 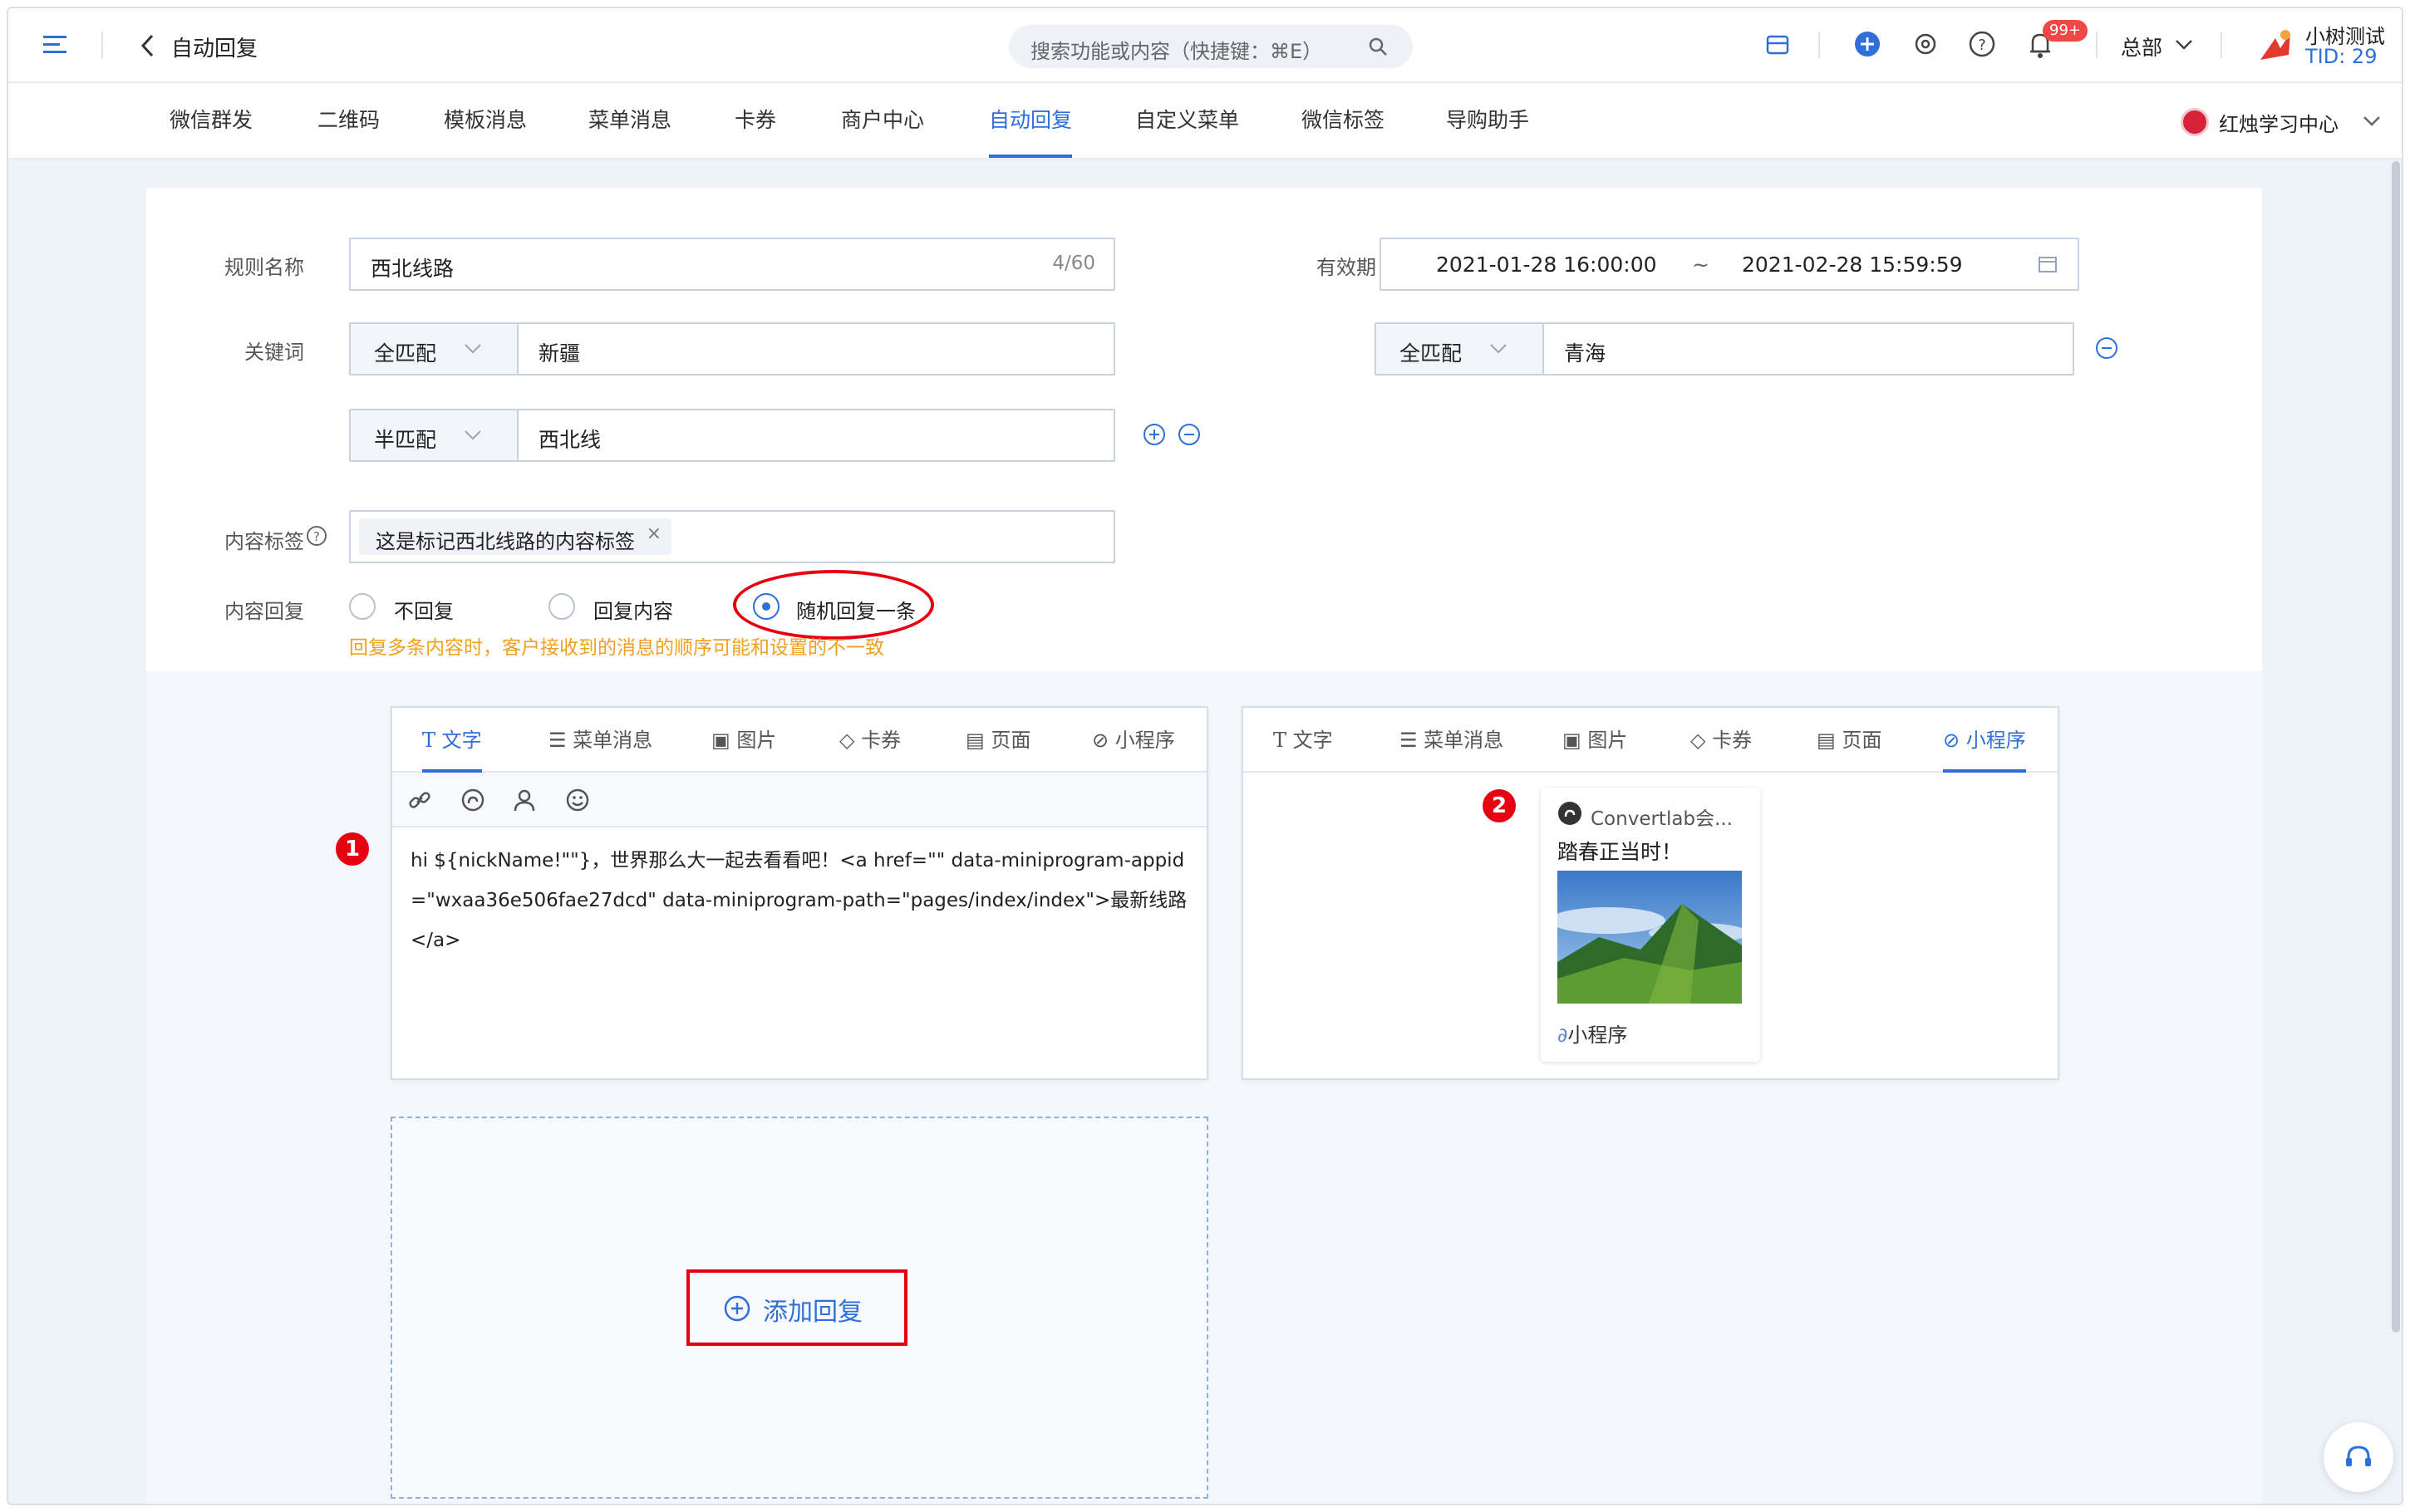 What do you see at coordinates (1343, 121) in the screenshot?
I see `tab-wechat-tags: 微信标签` at bounding box center [1343, 121].